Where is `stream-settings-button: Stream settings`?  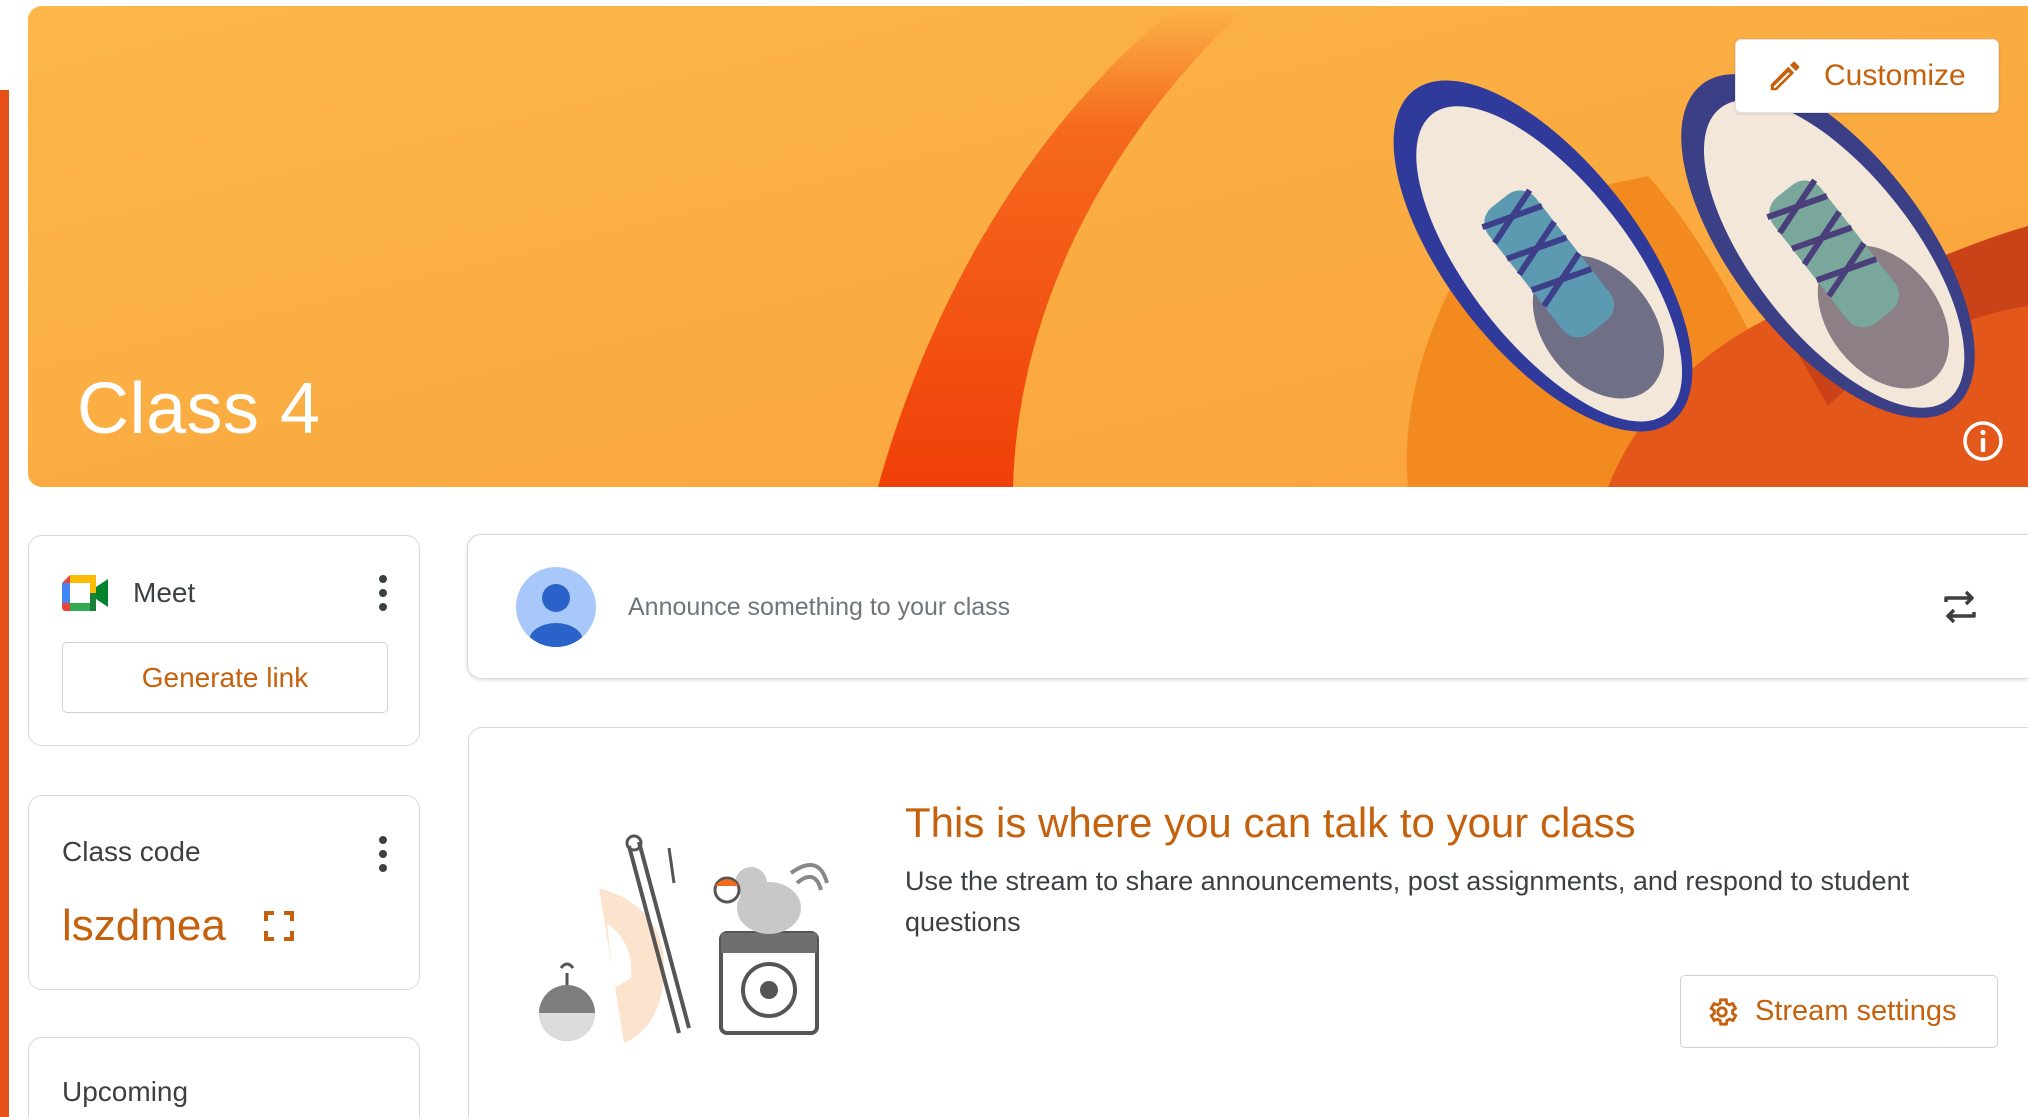 stream-settings-button: Stream settings is located at coordinates (1839, 1011).